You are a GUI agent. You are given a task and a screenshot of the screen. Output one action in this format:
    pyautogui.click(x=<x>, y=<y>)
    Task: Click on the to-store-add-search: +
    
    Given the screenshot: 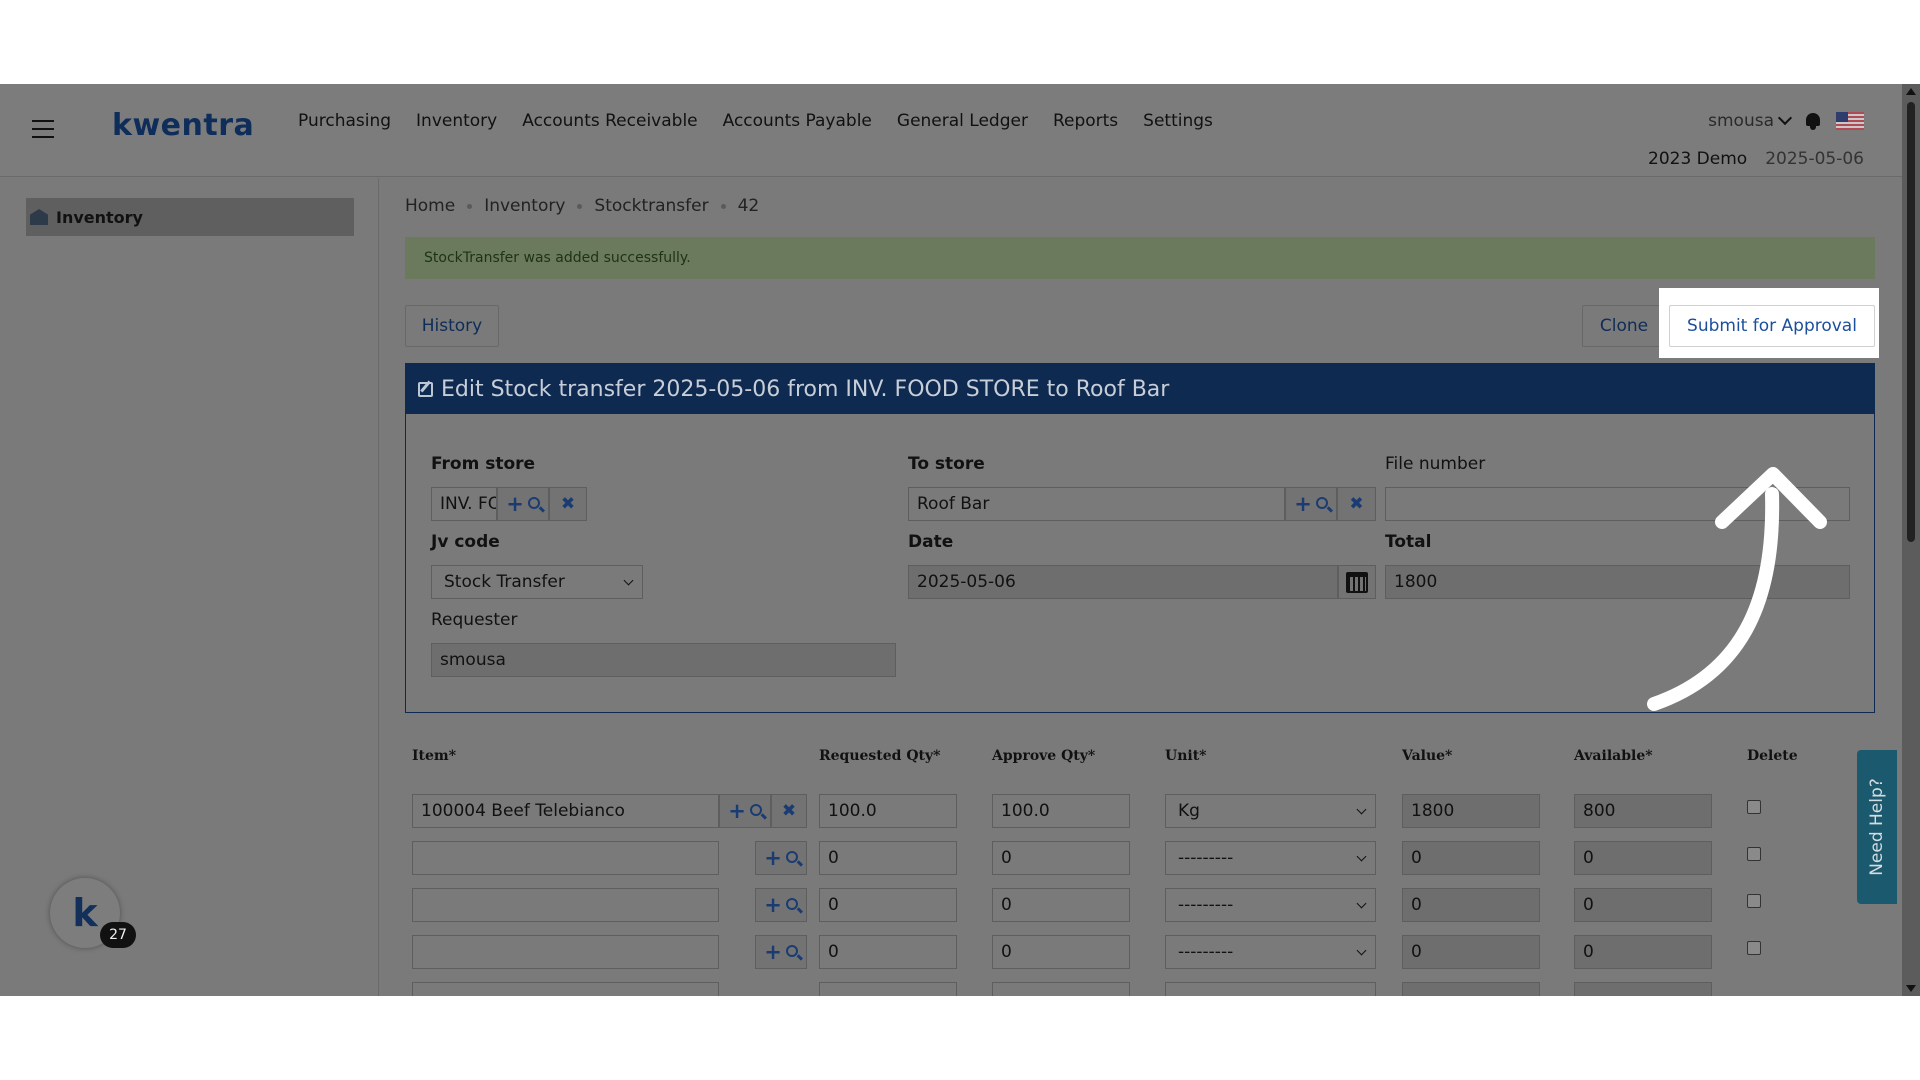 What is the action you would take?
    pyautogui.click(x=1311, y=504)
    